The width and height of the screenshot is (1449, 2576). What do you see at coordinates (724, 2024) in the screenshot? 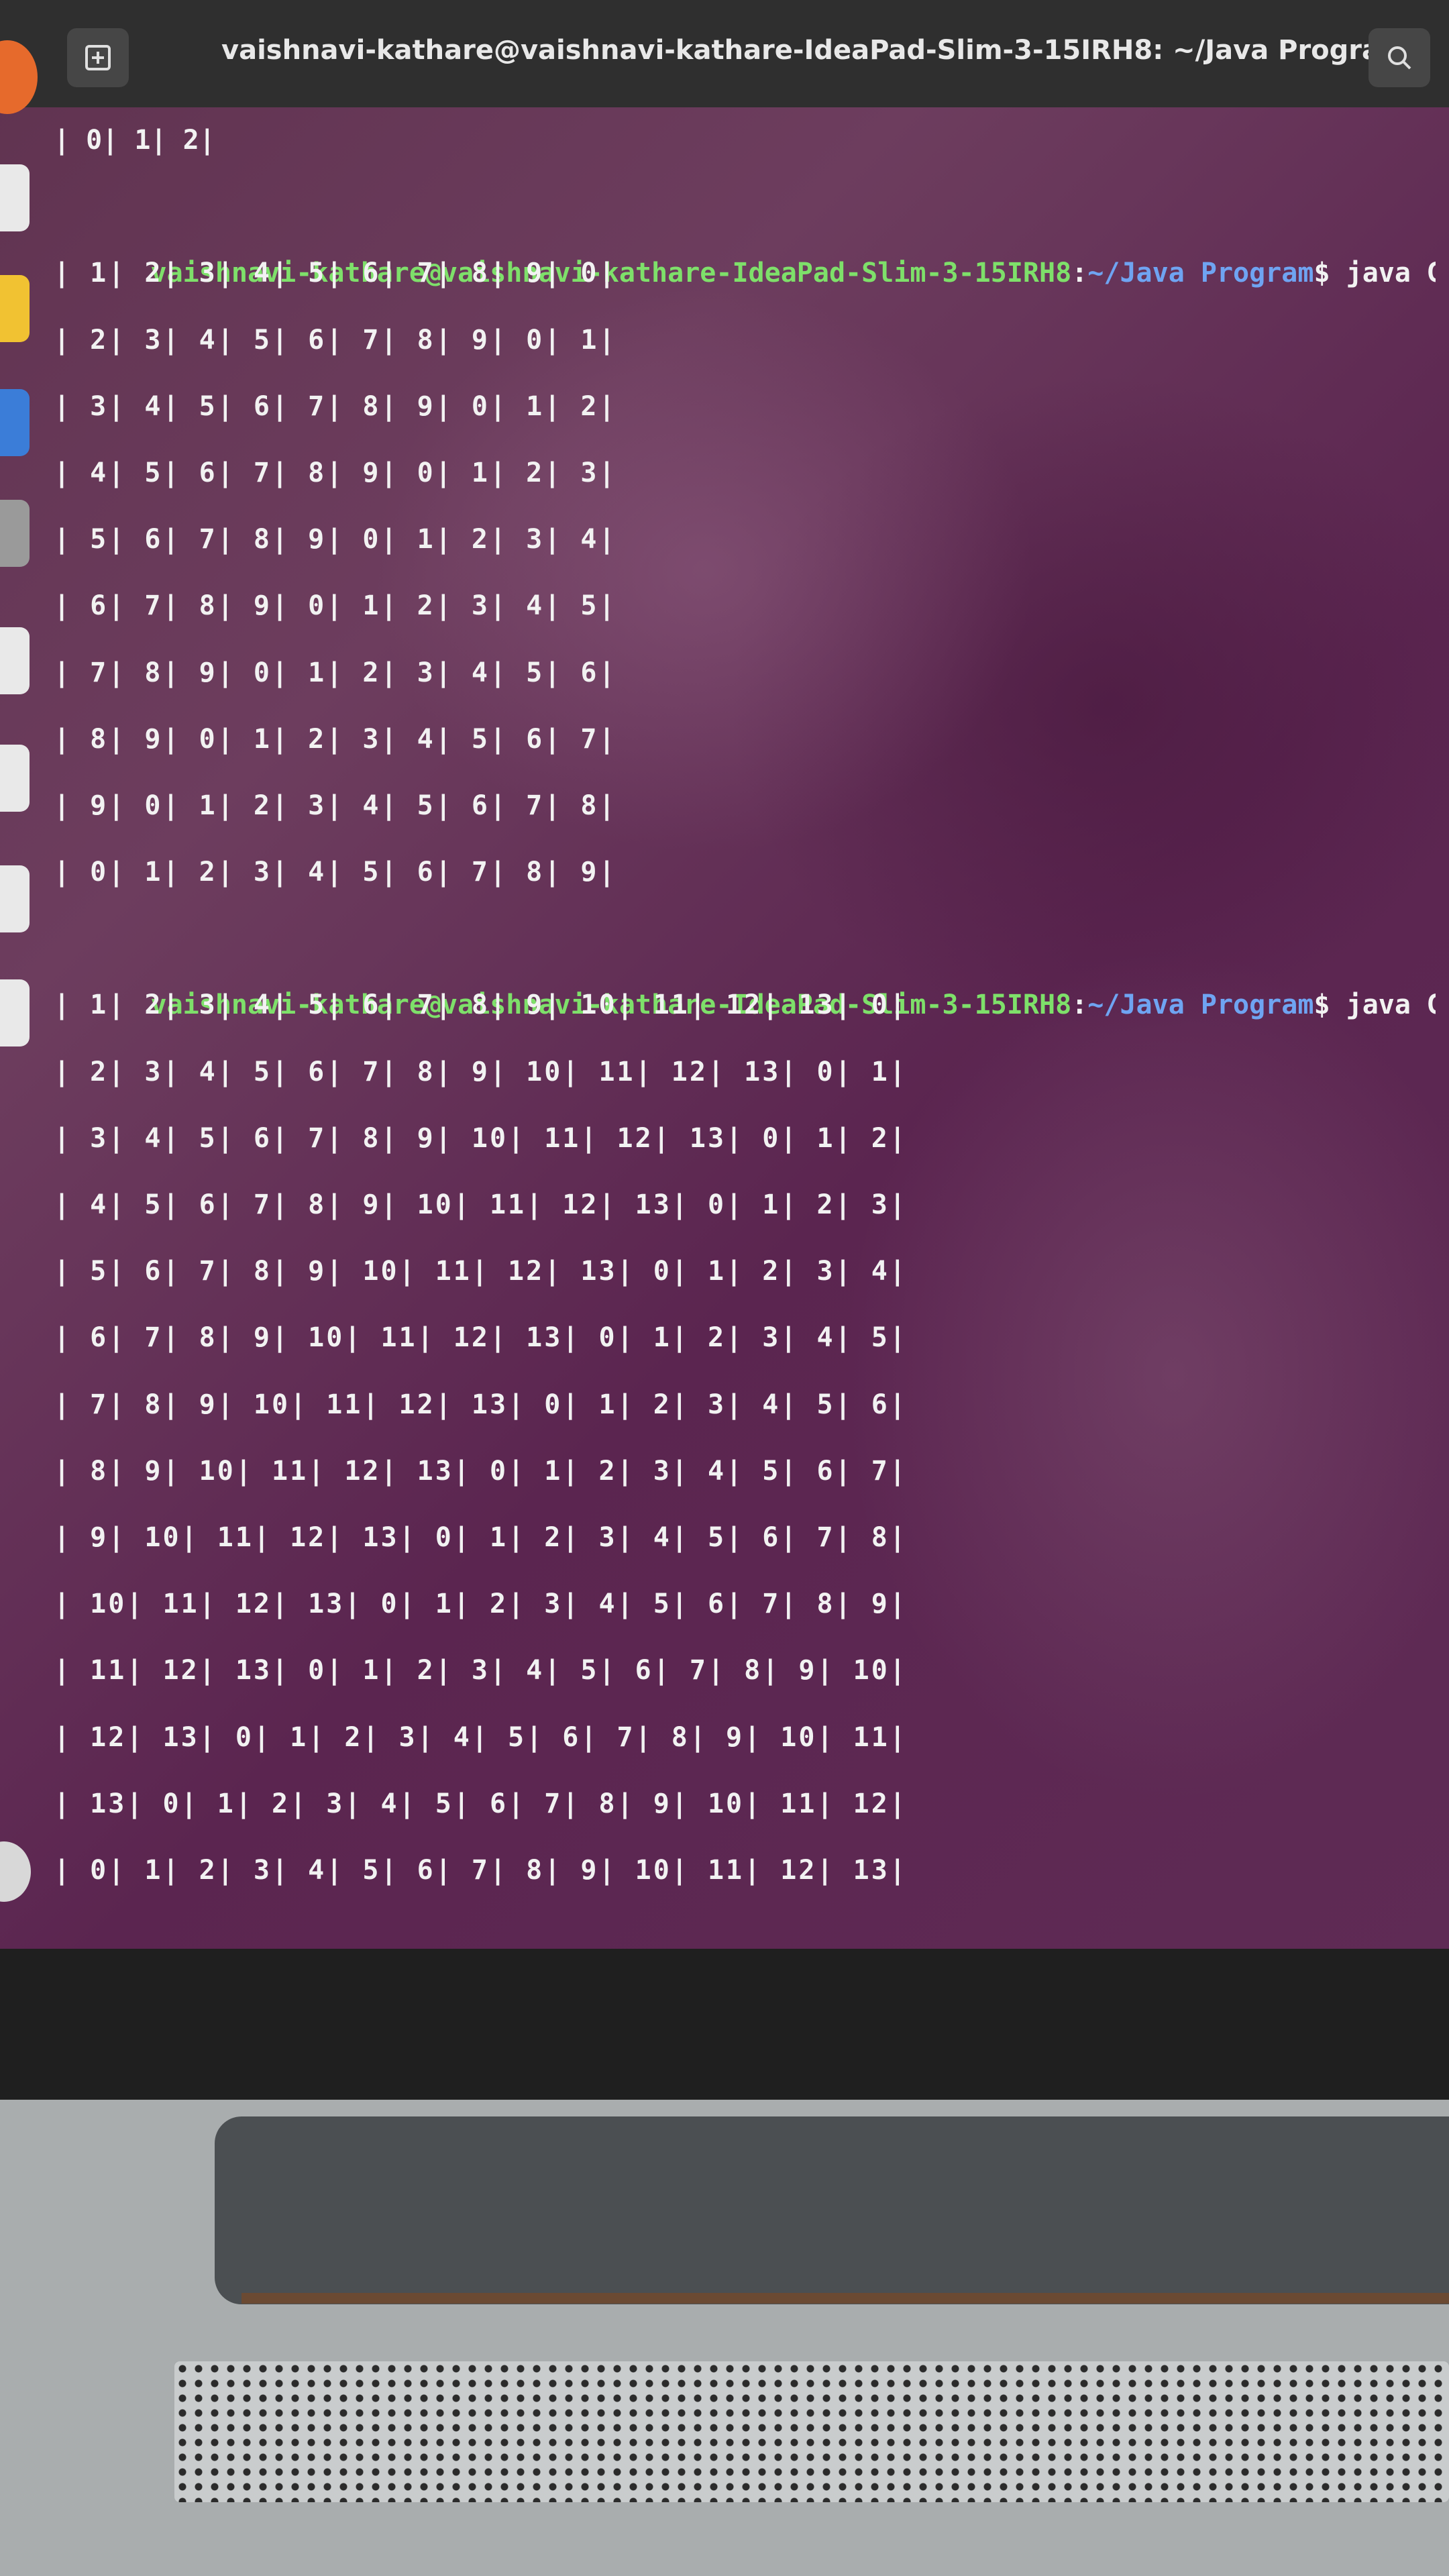
I see `laptop-bezel` at bounding box center [724, 2024].